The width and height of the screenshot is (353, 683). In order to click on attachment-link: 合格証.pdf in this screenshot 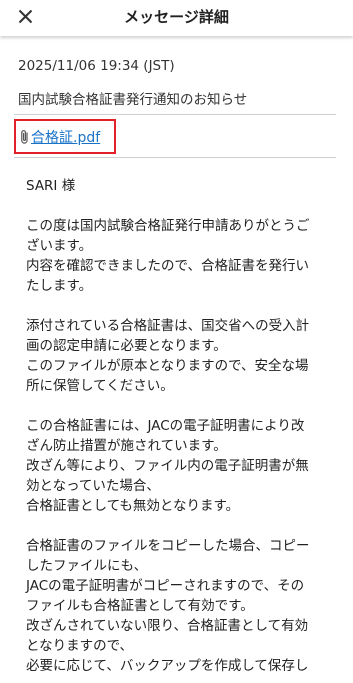, I will do `click(65, 136)`.